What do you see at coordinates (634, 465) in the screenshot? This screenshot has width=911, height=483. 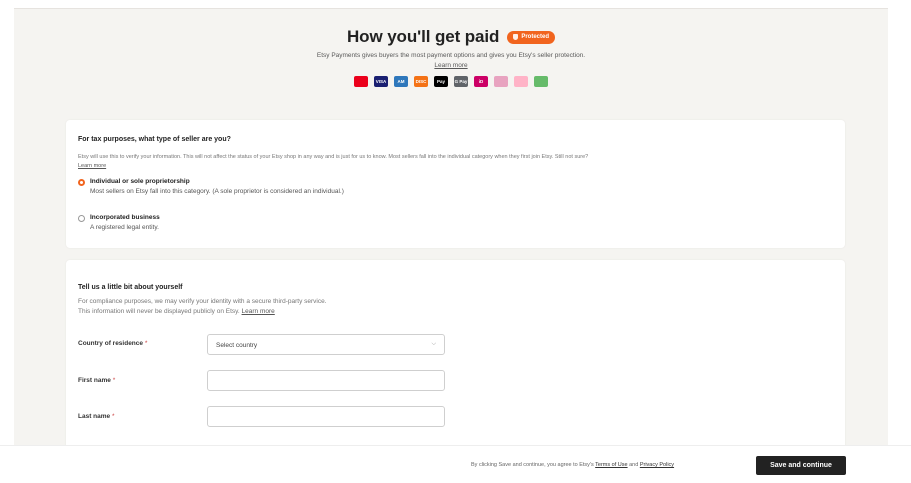 I see `legal-and: and` at bounding box center [634, 465].